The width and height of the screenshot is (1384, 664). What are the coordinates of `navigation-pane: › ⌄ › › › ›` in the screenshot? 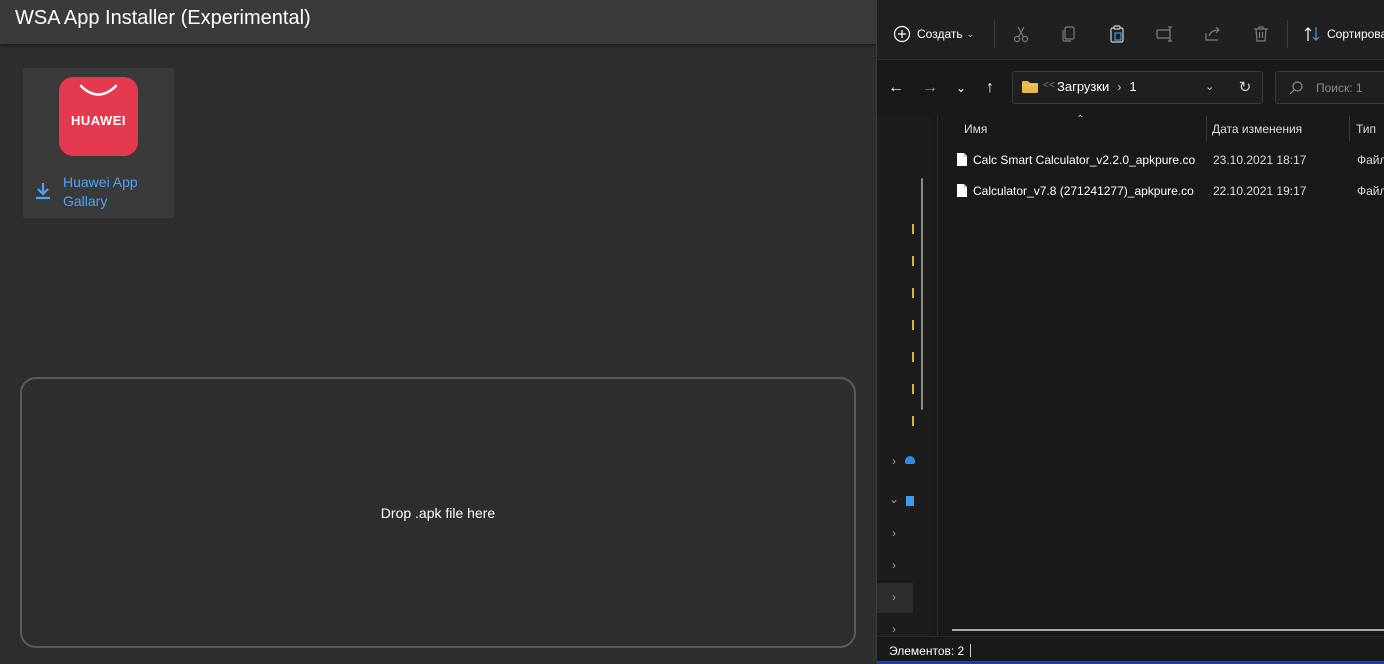 It's located at (905, 378).